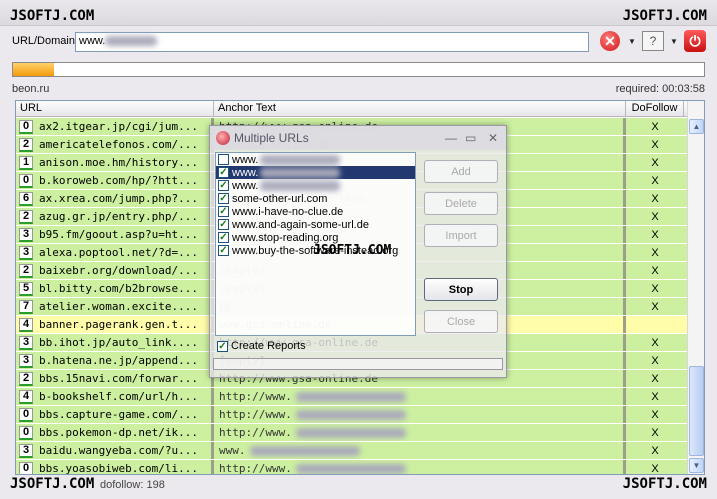 Image resolution: width=717 pixels, height=499 pixels. I want to click on help-book-icon: ?, so click(653, 41).